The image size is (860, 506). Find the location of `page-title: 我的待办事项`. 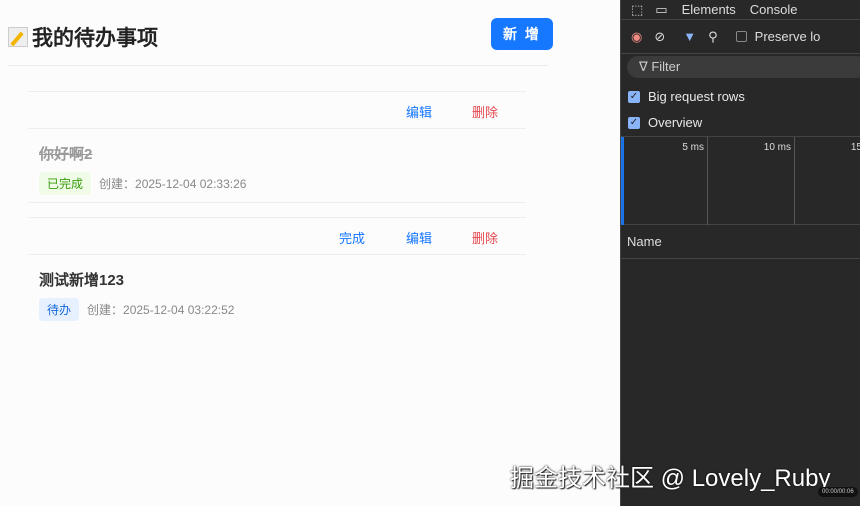

page-title: 我的待办事项 is located at coordinates (83, 37).